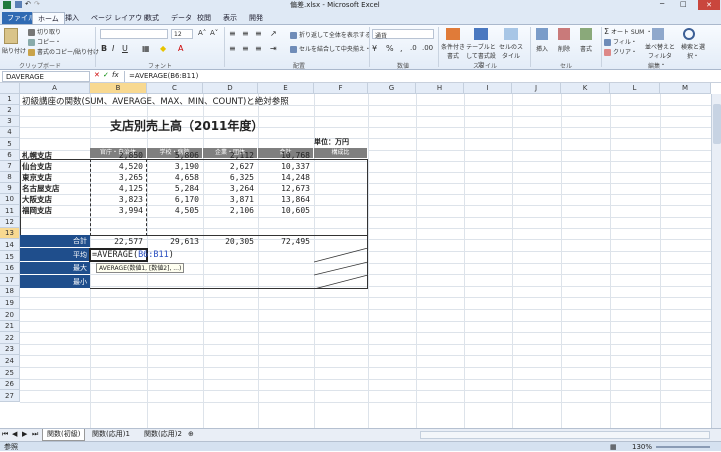  Describe the element at coordinates (10, 303) in the screenshot. I see `row-header-19: 19` at that location.